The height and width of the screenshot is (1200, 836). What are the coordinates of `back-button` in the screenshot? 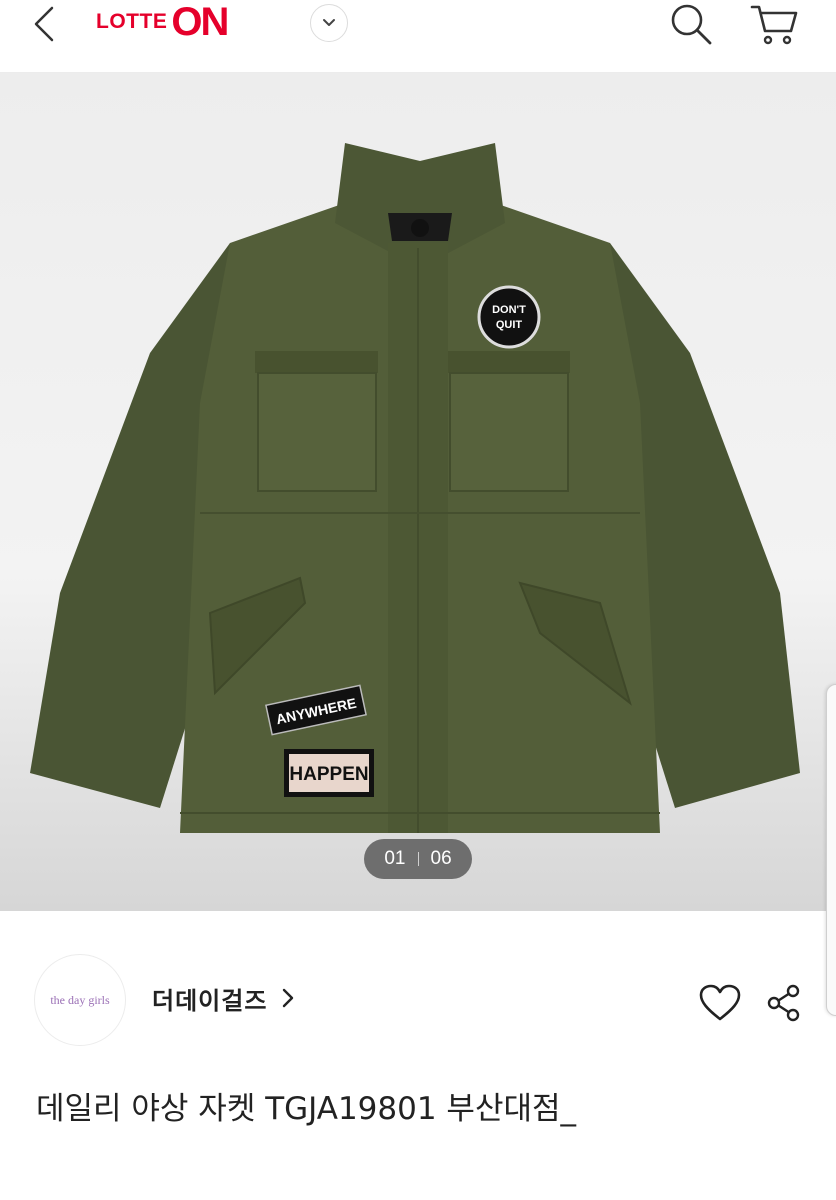 It's located at (45, 24).